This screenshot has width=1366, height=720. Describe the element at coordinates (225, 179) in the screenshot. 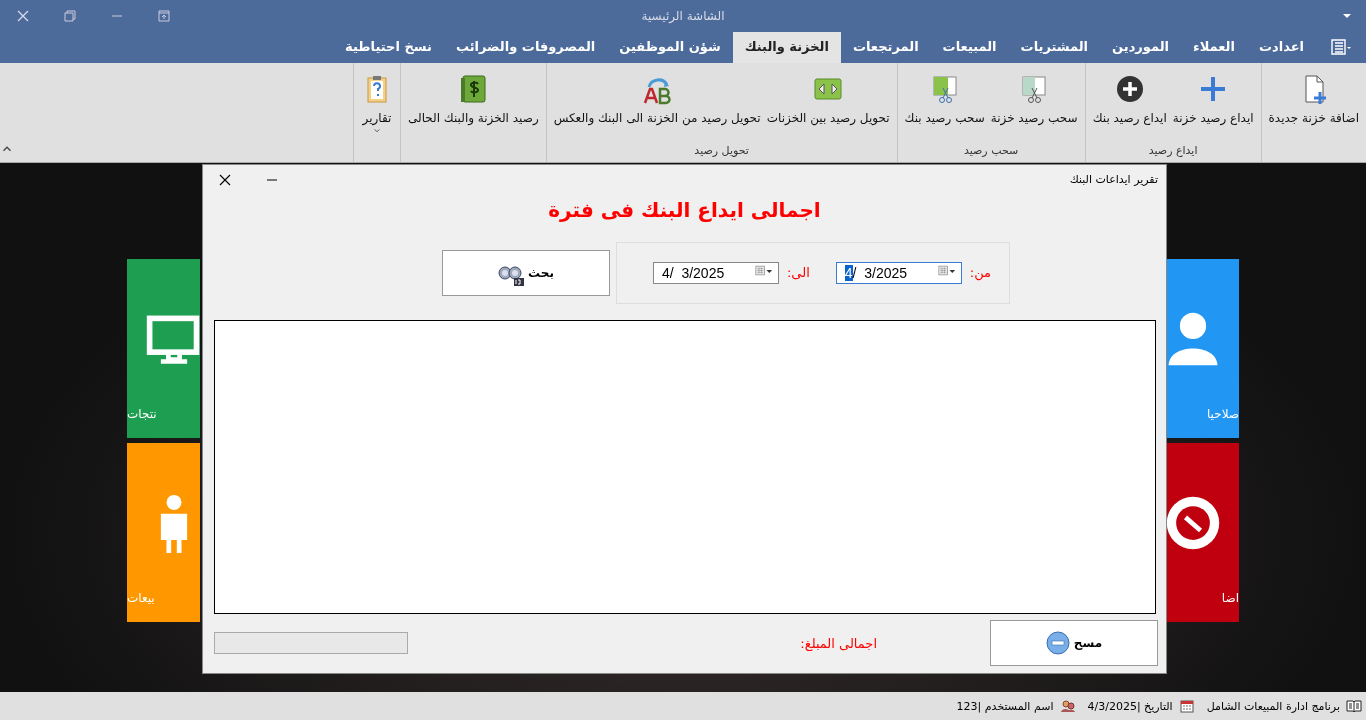

I see `close-icon` at that location.